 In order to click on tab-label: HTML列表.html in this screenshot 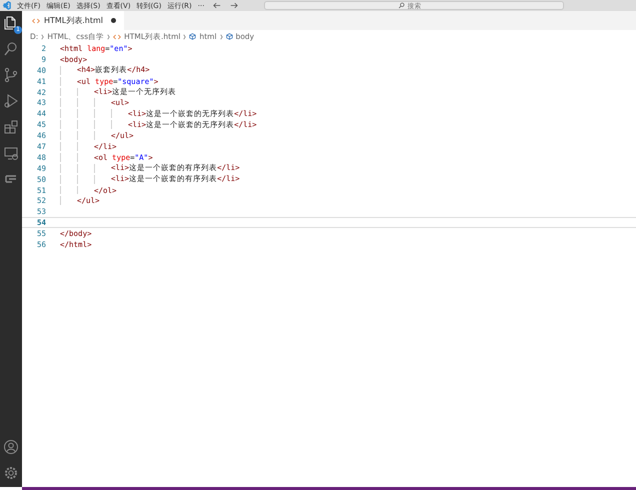, I will do `click(74, 20)`.